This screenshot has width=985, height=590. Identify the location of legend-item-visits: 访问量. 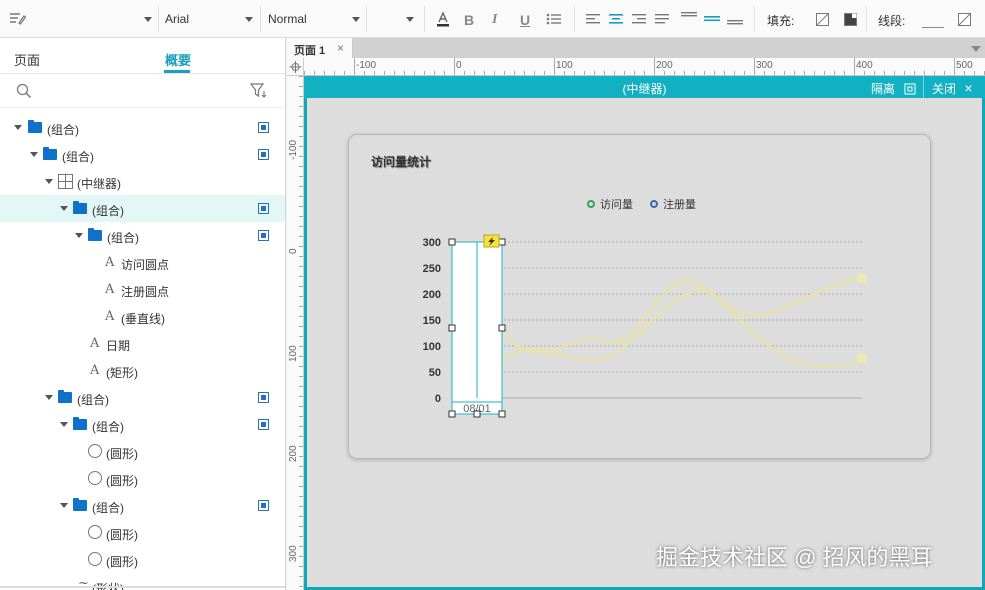
(610, 204).